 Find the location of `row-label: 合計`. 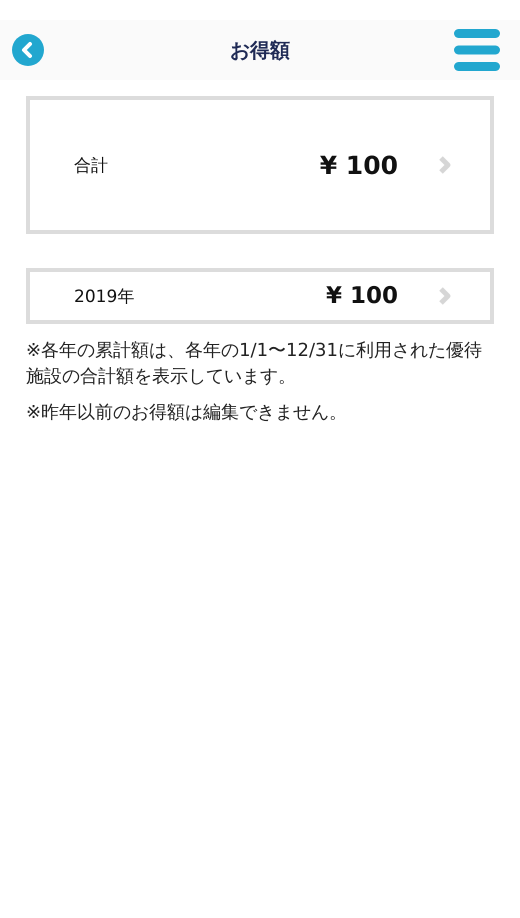

row-label: 合計 is located at coordinates (91, 165).